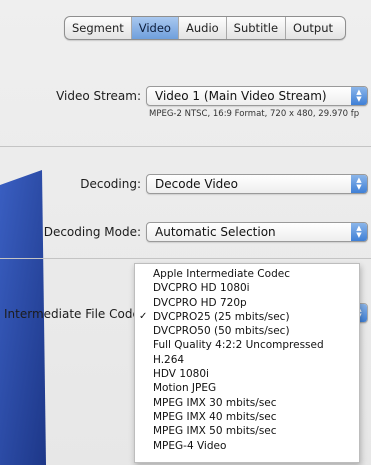 The width and height of the screenshot is (371, 465). I want to click on menu-item-hdv-1080i: HDV 1080i, so click(247, 374).